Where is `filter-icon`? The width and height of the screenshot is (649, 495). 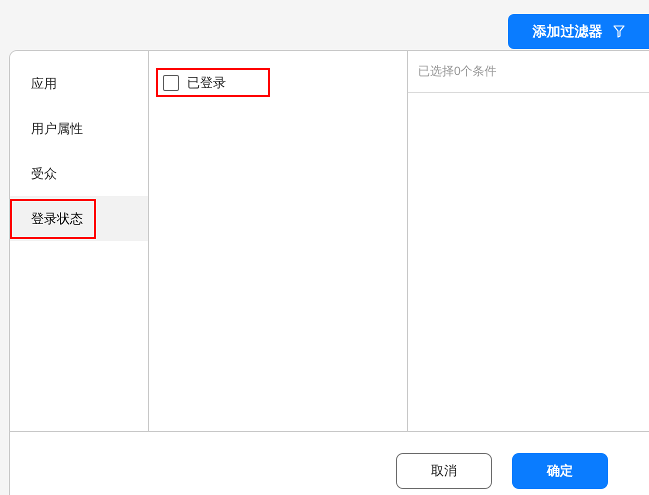
filter-icon is located at coordinates (618, 31).